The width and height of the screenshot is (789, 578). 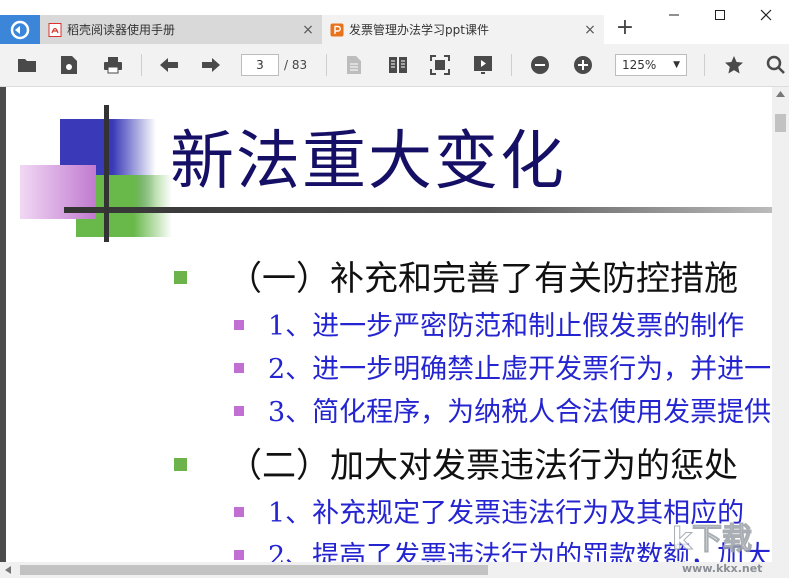 I want to click on slideshow-button, so click(x=483, y=65).